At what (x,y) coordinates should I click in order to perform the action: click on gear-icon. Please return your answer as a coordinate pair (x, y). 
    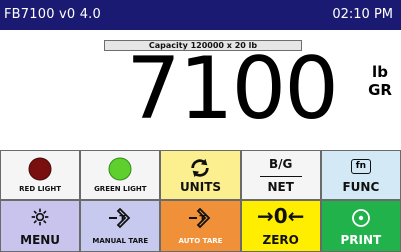
    Looking at the image, I should click on (40, 217).